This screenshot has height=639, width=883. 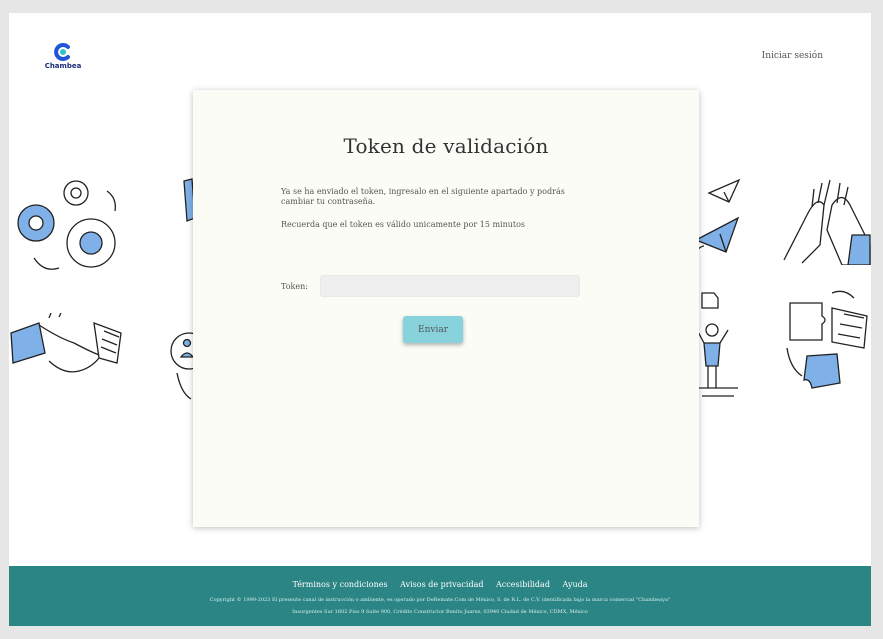 I want to click on token-input, so click(x=450, y=286).